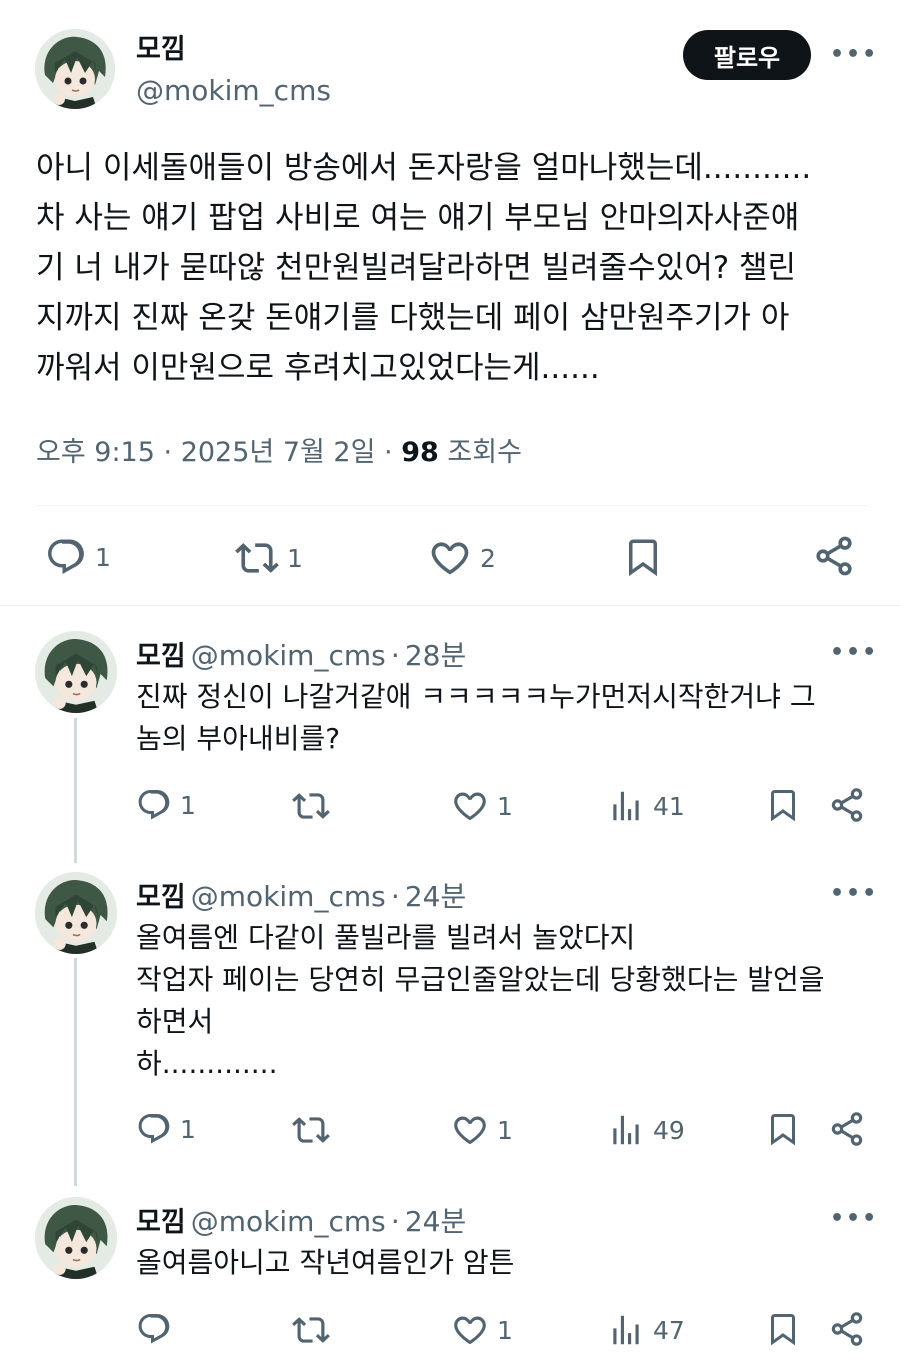 Image resolution: width=900 pixels, height=1356 pixels. What do you see at coordinates (476, 717) in the screenshot?
I see `reply-text: 진짜 정신이 나갈거같애 ㅋㅋㅋㅋㅋ누가먼저시작한거냐 그 놈의 부아내비를?` at bounding box center [476, 717].